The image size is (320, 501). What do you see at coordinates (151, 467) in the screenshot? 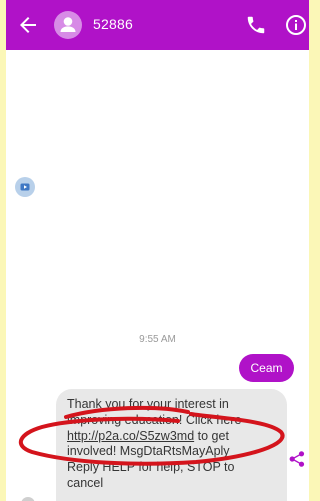
I see `message-line: Reply HELP for help, STOP to` at bounding box center [151, 467].